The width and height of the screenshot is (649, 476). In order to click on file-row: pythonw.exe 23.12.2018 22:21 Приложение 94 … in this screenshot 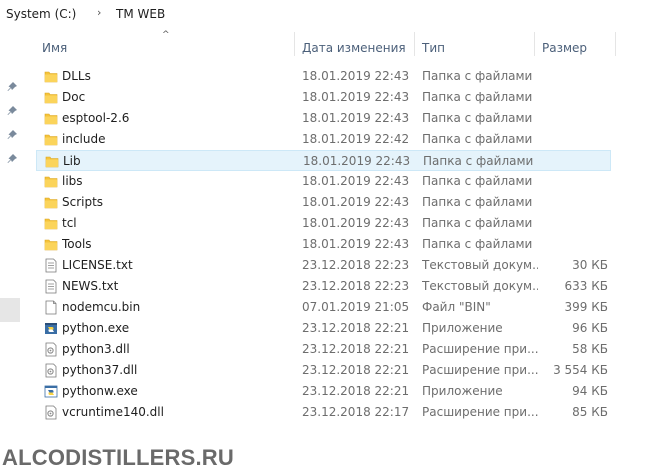, I will do `click(323, 391)`.